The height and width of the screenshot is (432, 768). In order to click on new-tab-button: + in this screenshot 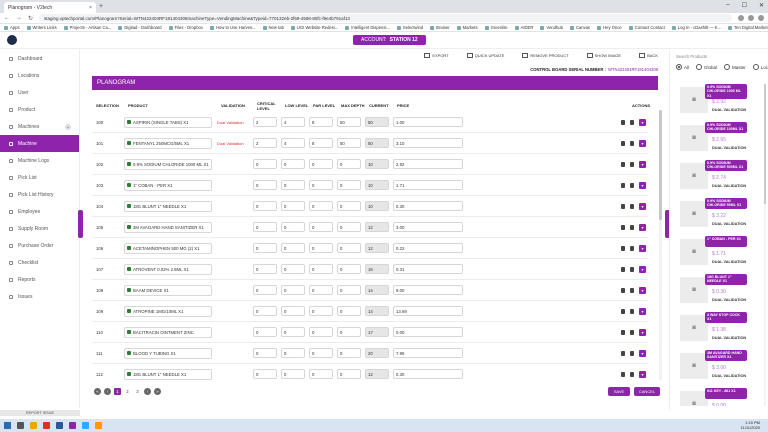, I will do `click(101, 6)`.